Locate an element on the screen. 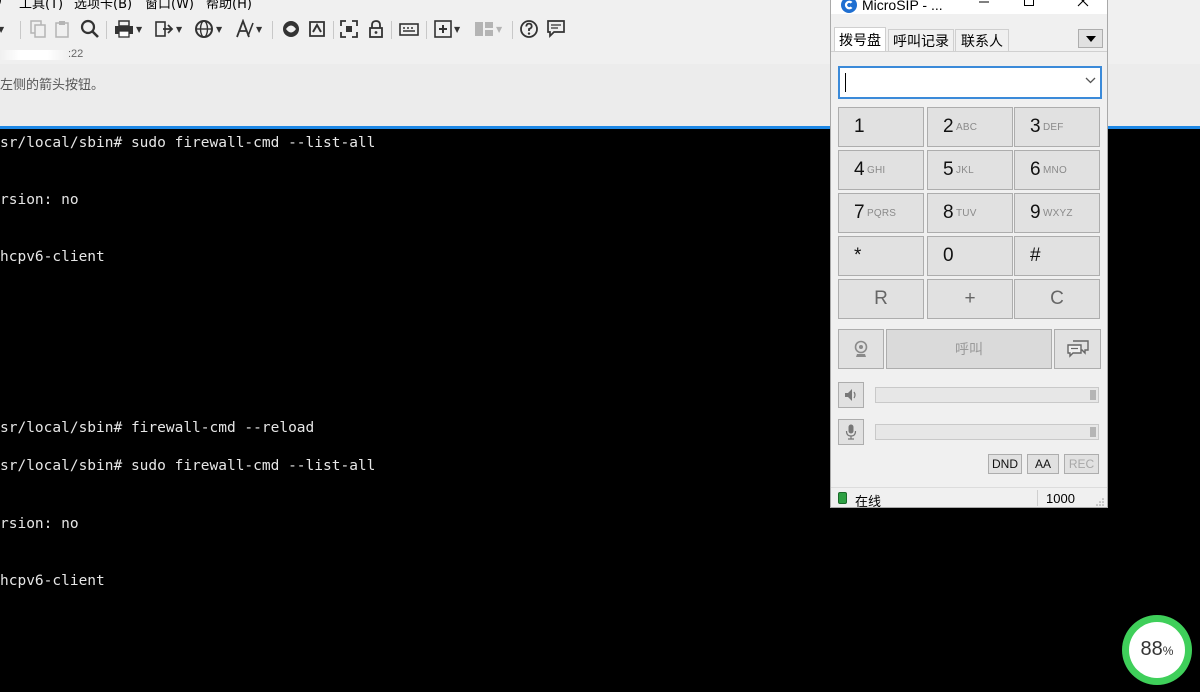 The width and height of the screenshot is (1200, 692). microsip-logo-icon is located at coordinates (849, 6).